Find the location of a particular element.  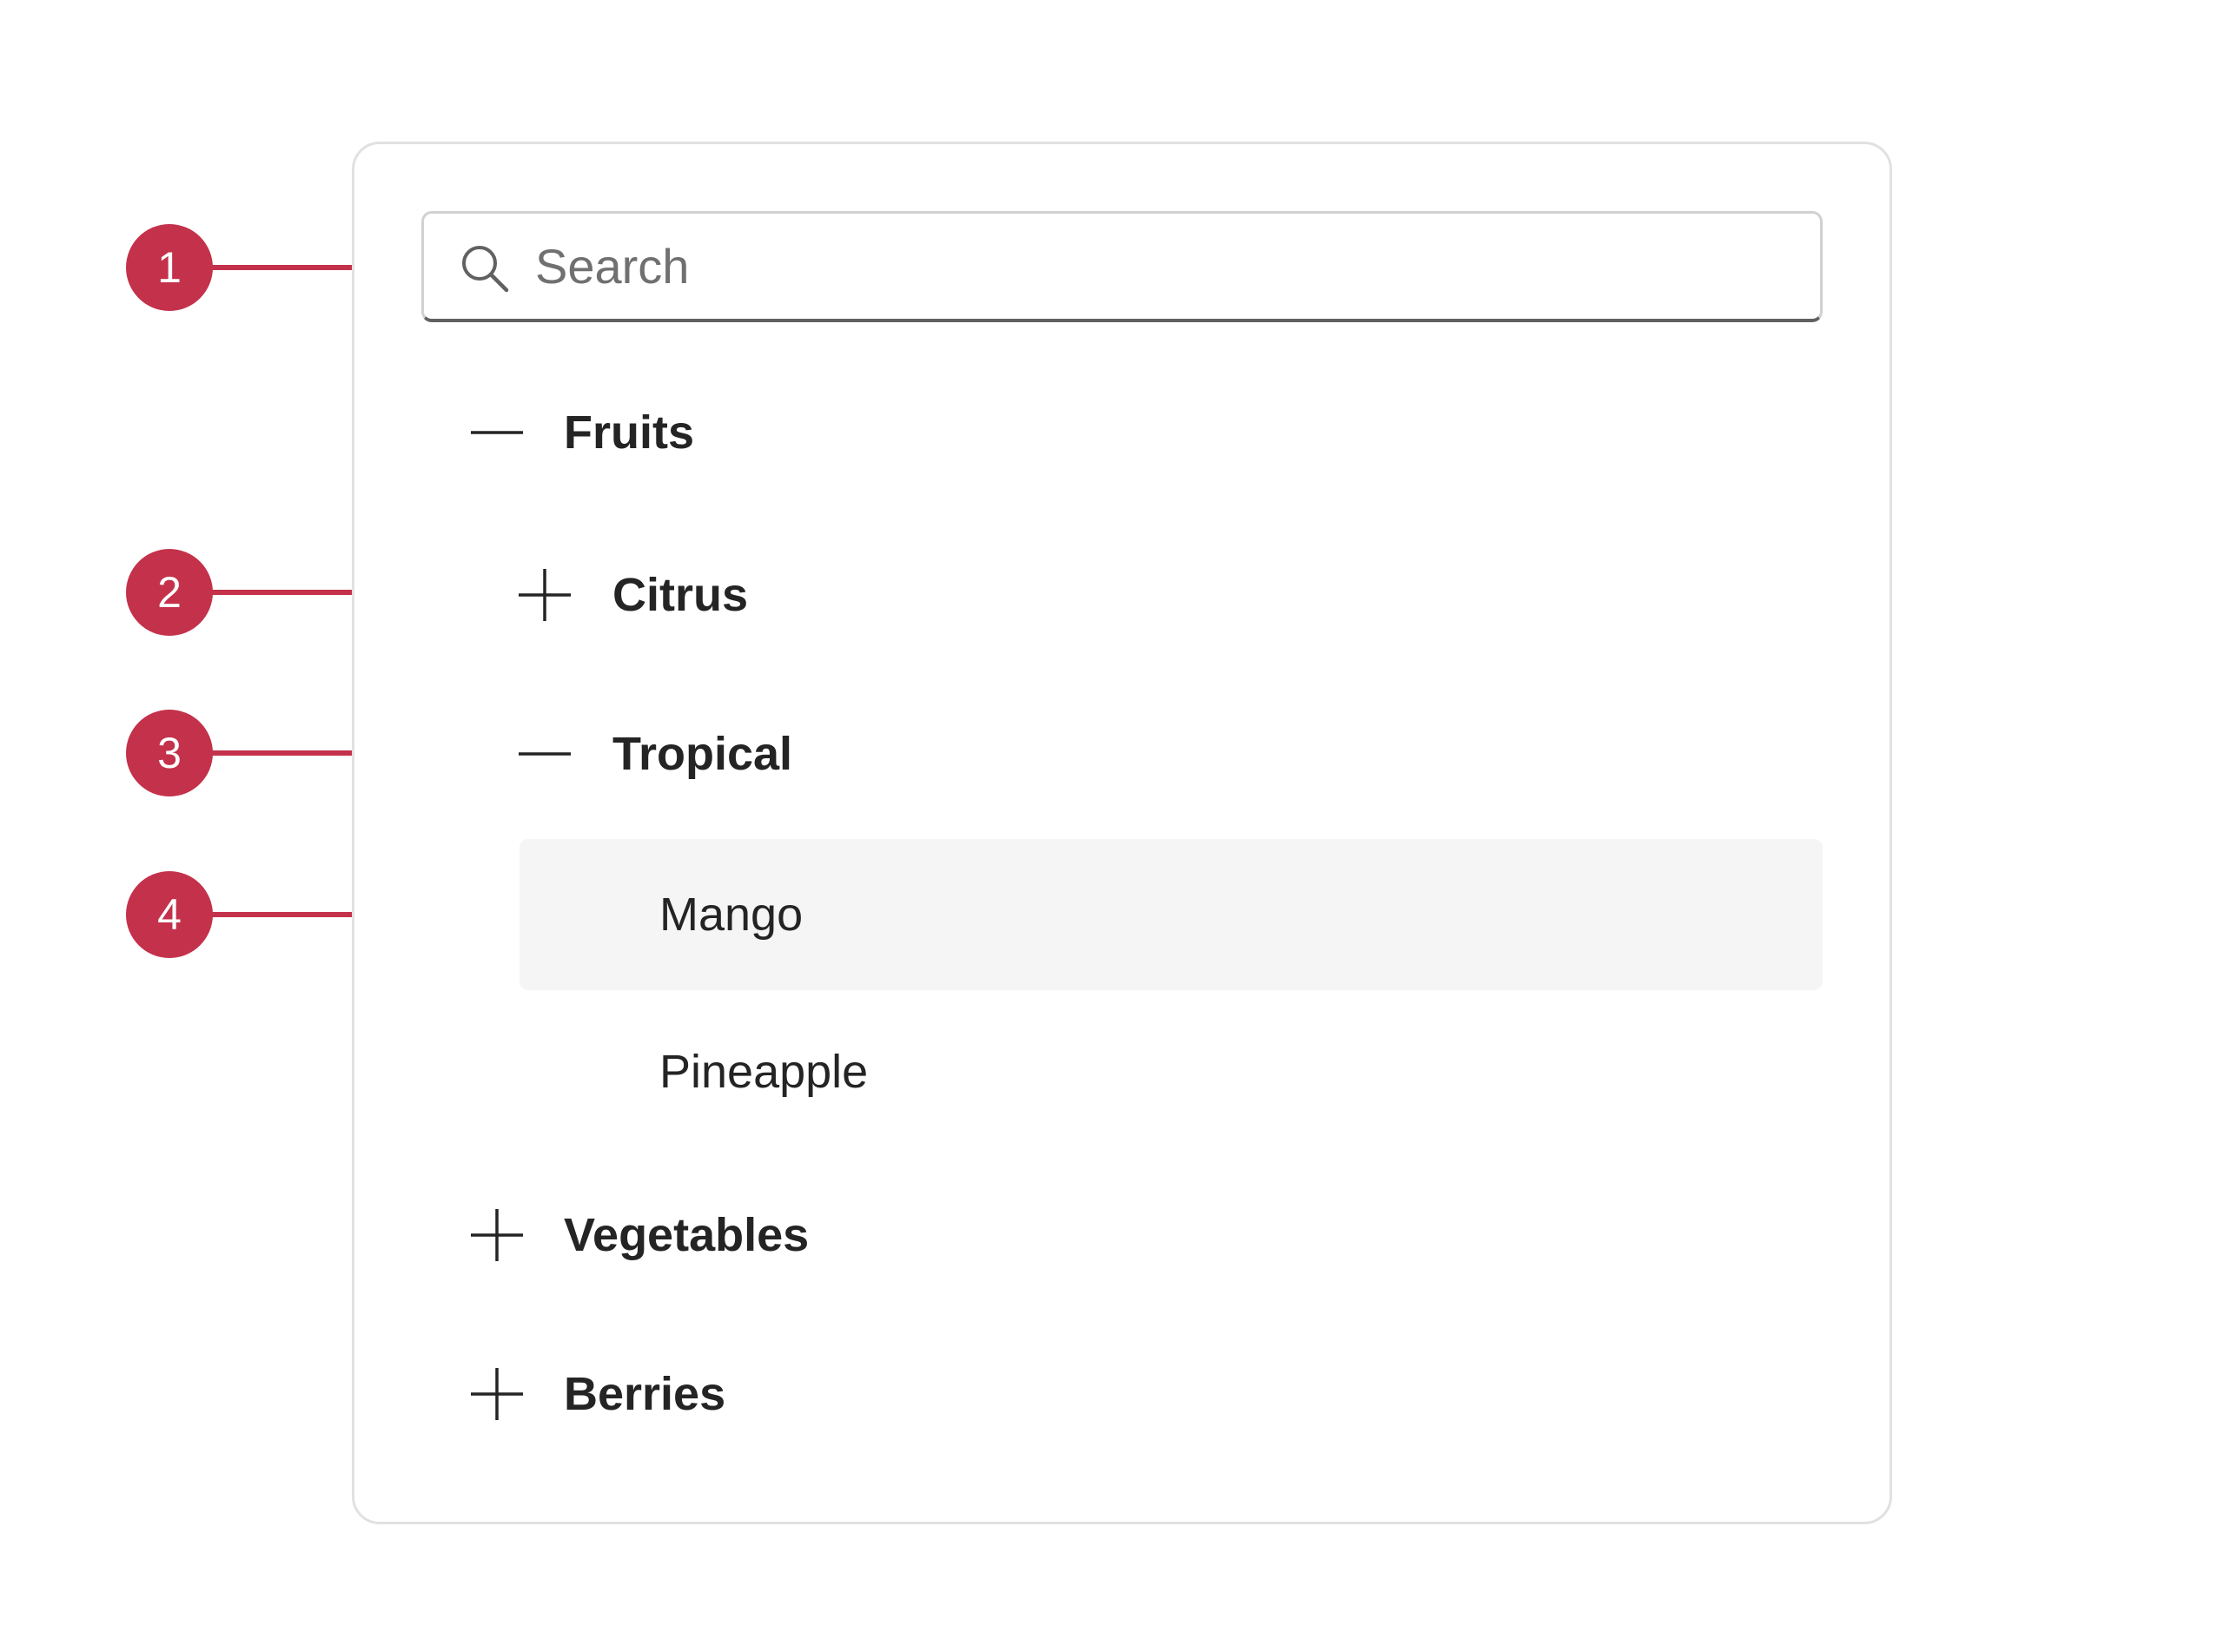

search-input is located at coordinates (1160, 265).